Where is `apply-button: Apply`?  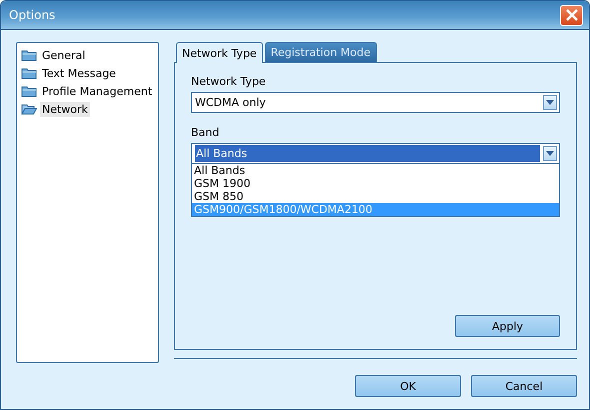 apply-button: Apply is located at coordinates (507, 326).